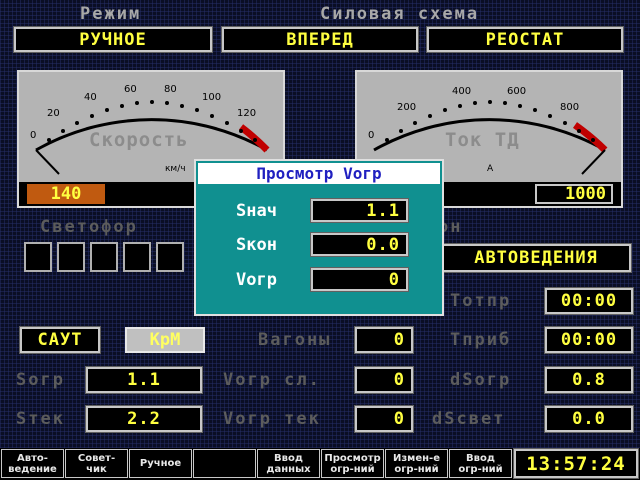 The height and width of the screenshot is (480, 640). I want to click on speed-tick-120: 120, so click(247, 113).